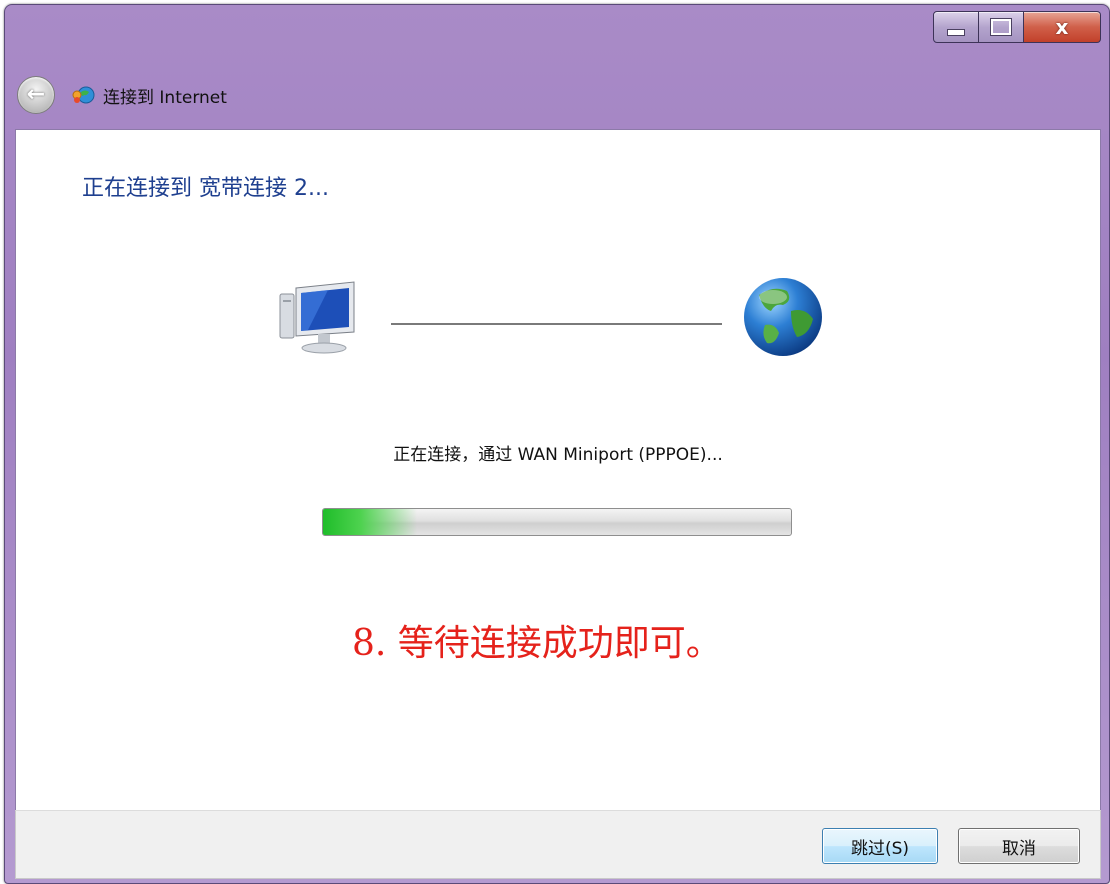  Describe the element at coordinates (557, 522) in the screenshot. I see `connection-progress-bar` at that location.